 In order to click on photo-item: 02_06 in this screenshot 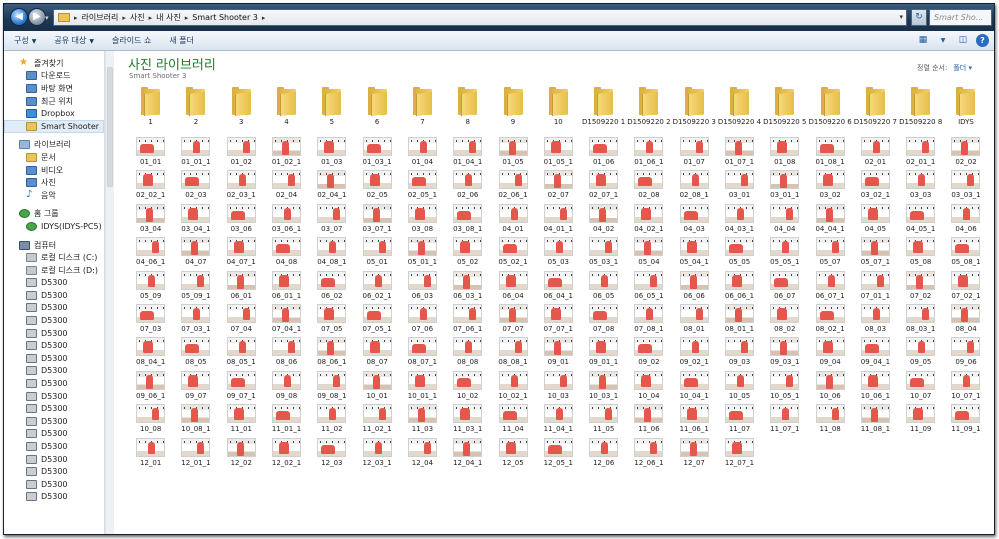, I will do `click(467, 186)`.